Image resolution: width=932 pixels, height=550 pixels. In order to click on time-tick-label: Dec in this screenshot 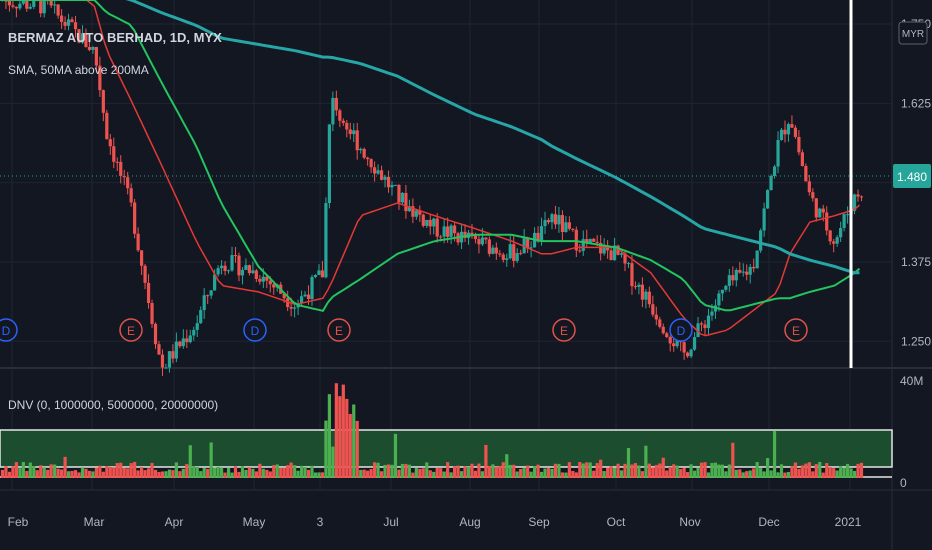, I will do `click(768, 522)`.